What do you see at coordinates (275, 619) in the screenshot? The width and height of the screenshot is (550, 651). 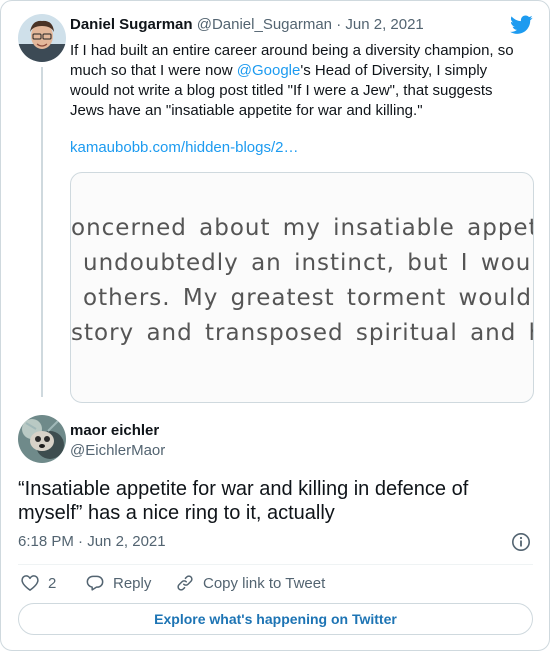 I see `explore-twitter-button: Explore what's happening on Twitter` at bounding box center [275, 619].